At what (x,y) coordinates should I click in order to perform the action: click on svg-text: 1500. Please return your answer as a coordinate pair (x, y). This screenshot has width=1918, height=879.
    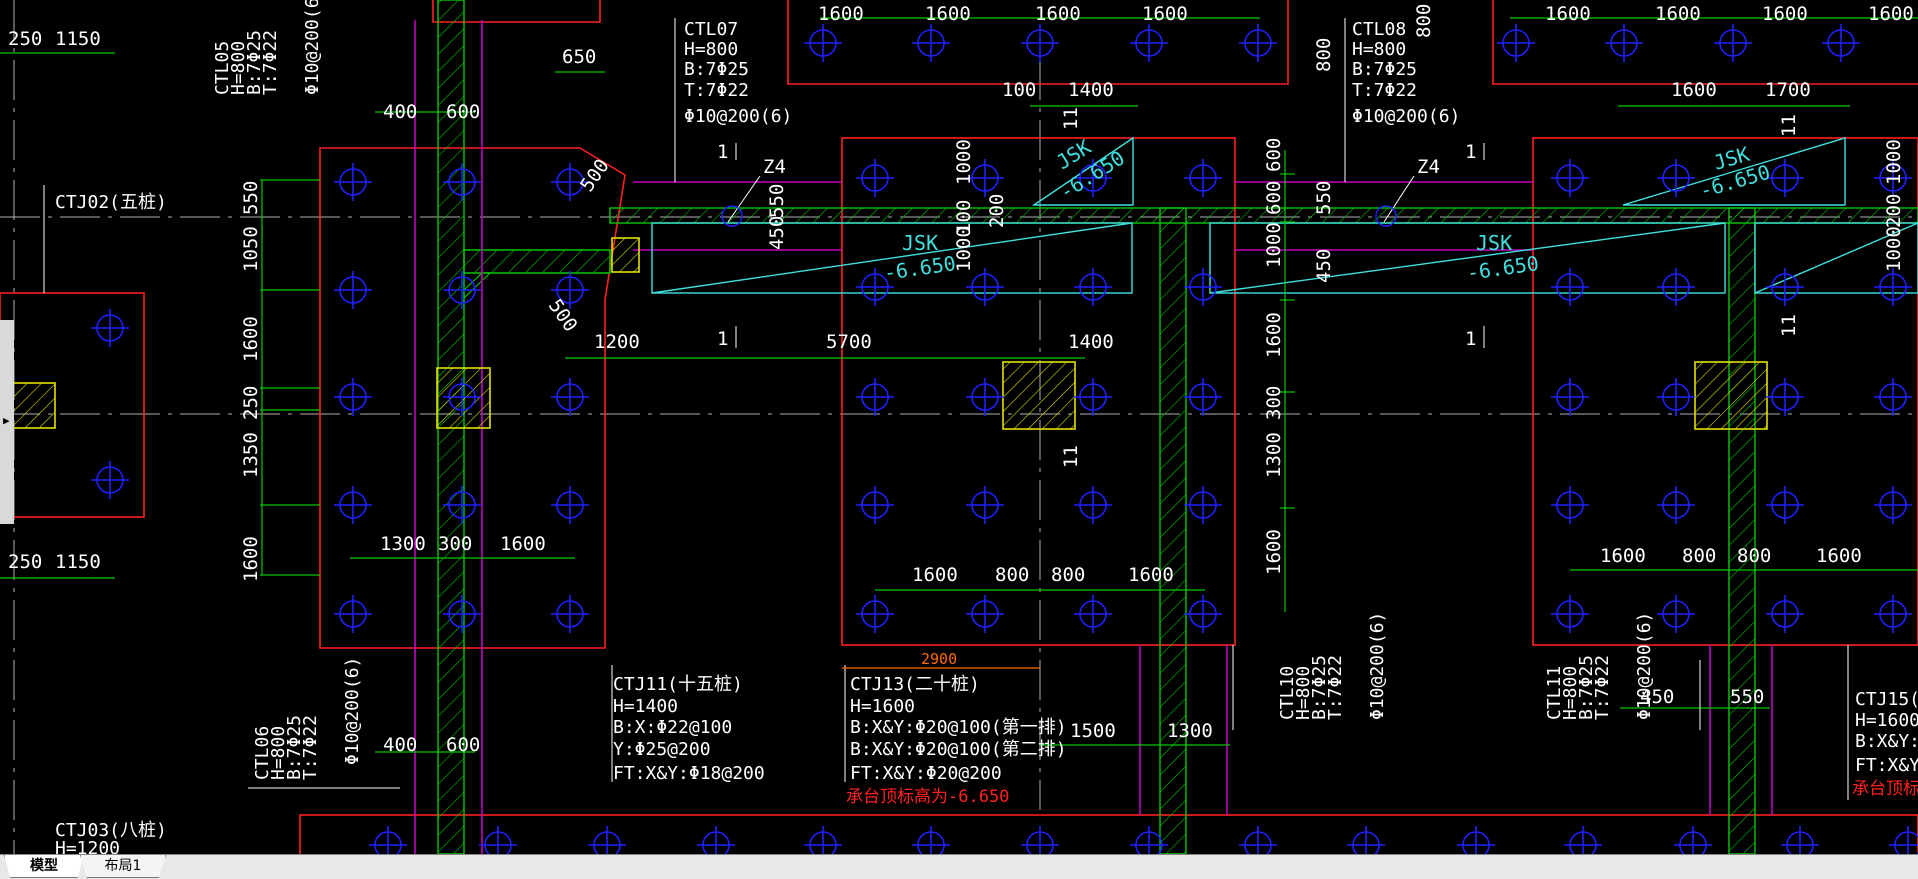
    Looking at the image, I should click on (1093, 731).